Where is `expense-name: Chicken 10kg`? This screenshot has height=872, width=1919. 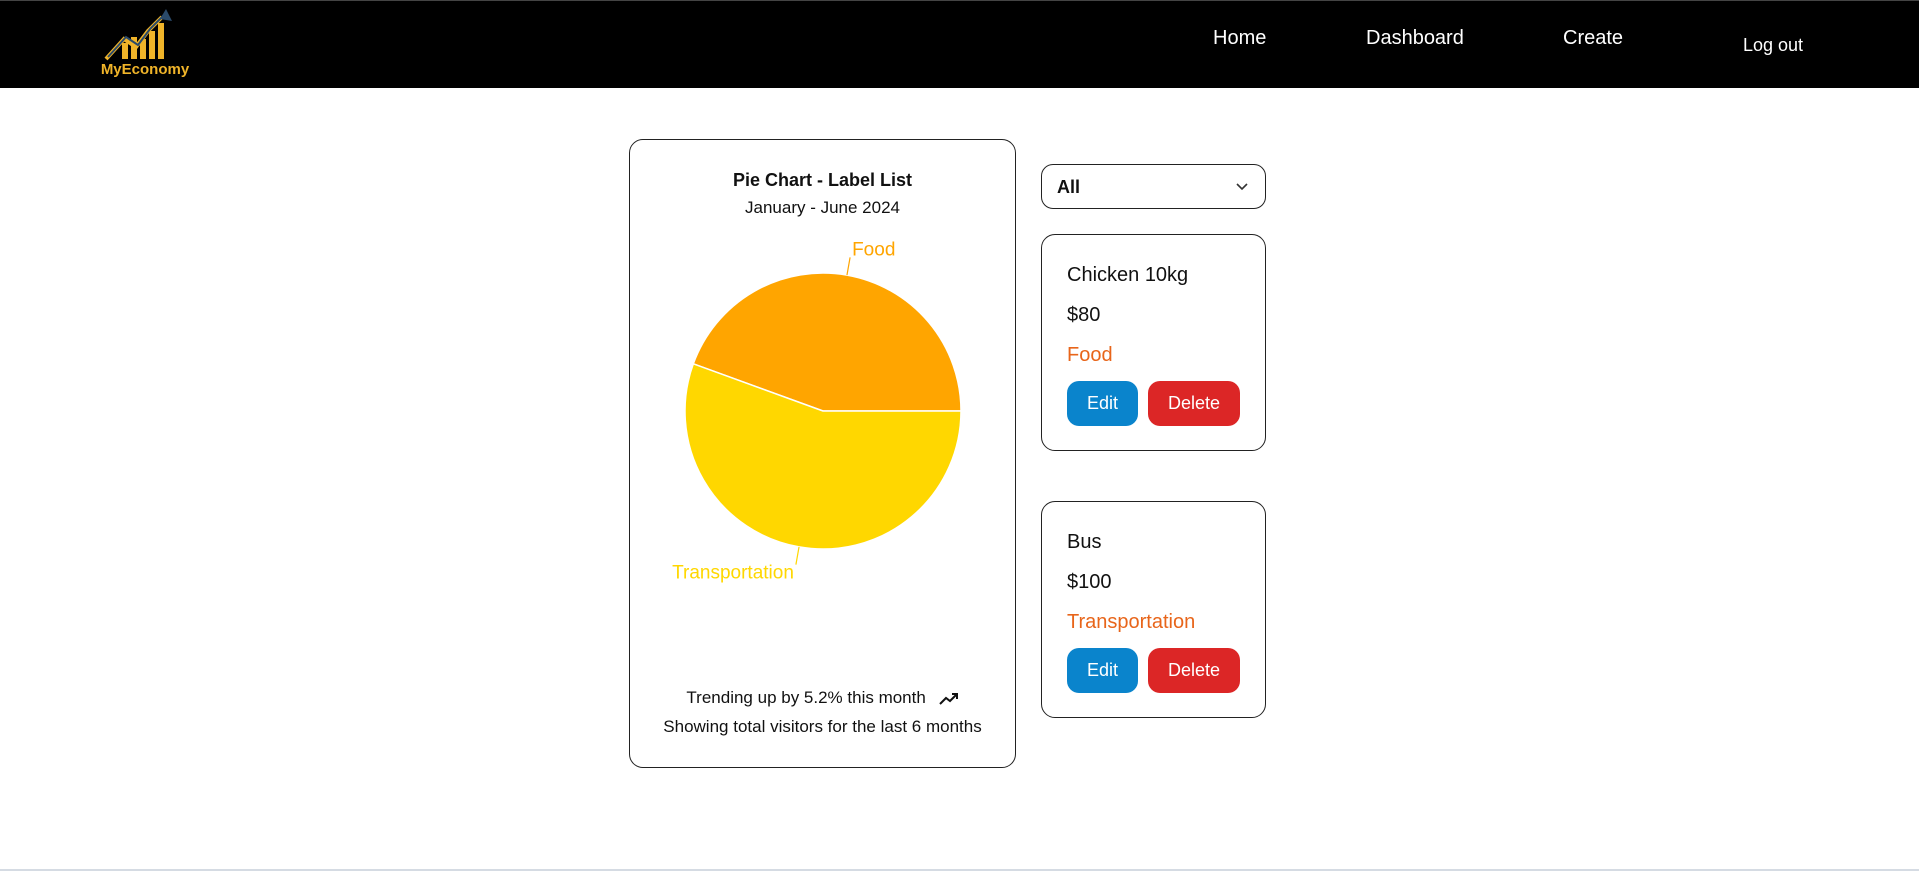
expense-name: Chicken 10kg is located at coordinates (1128, 275).